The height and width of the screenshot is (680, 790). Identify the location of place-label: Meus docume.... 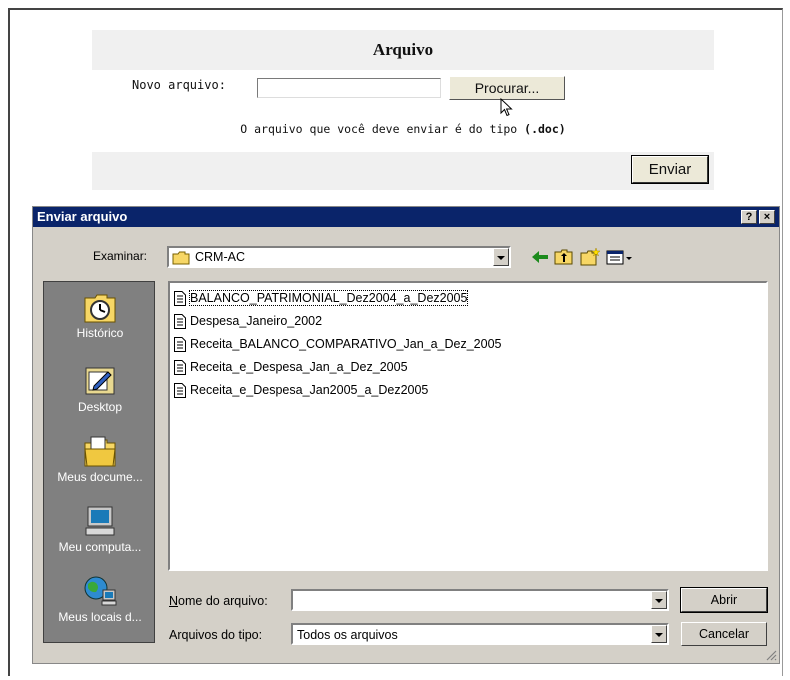
(100, 477).